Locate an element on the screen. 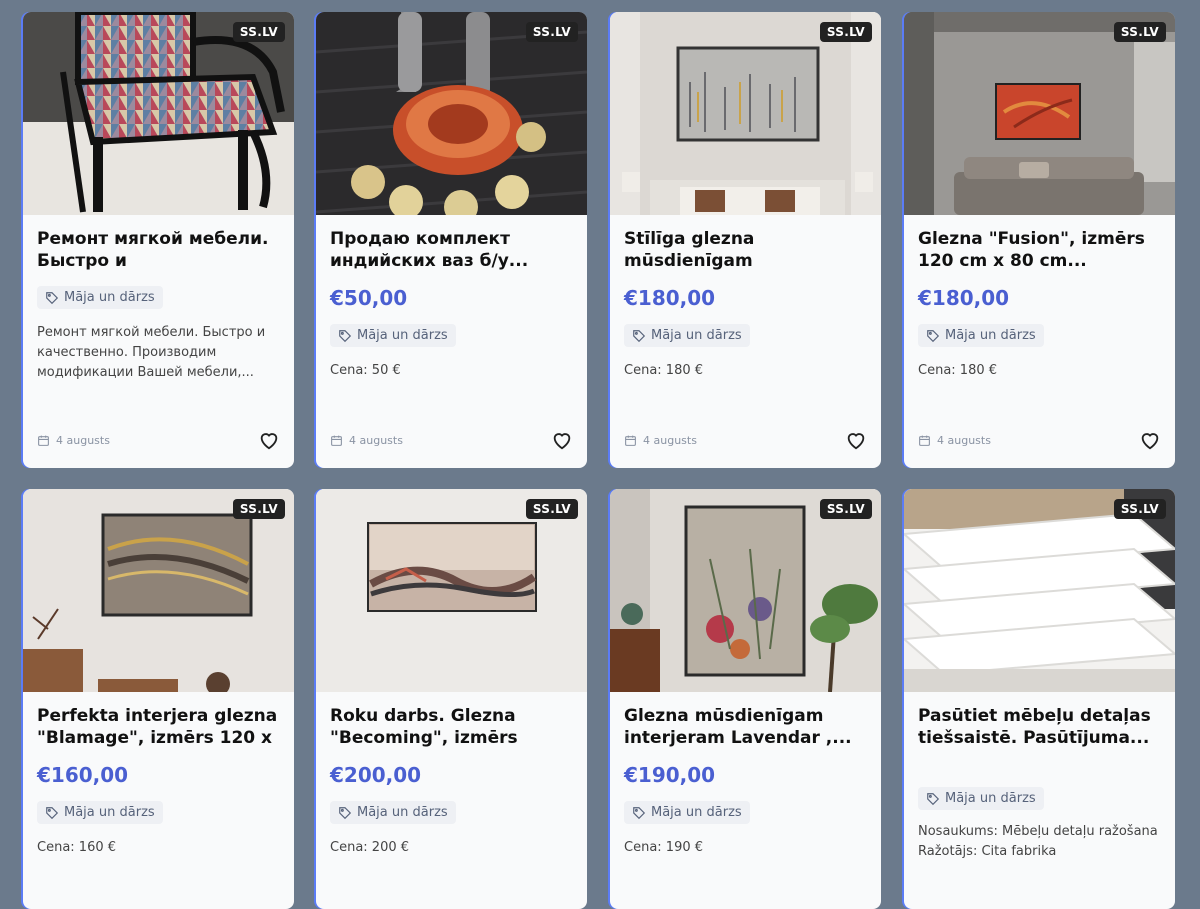 The height and width of the screenshot is (909, 1200). listing-description: Cena: 200 € is located at coordinates (370, 847).